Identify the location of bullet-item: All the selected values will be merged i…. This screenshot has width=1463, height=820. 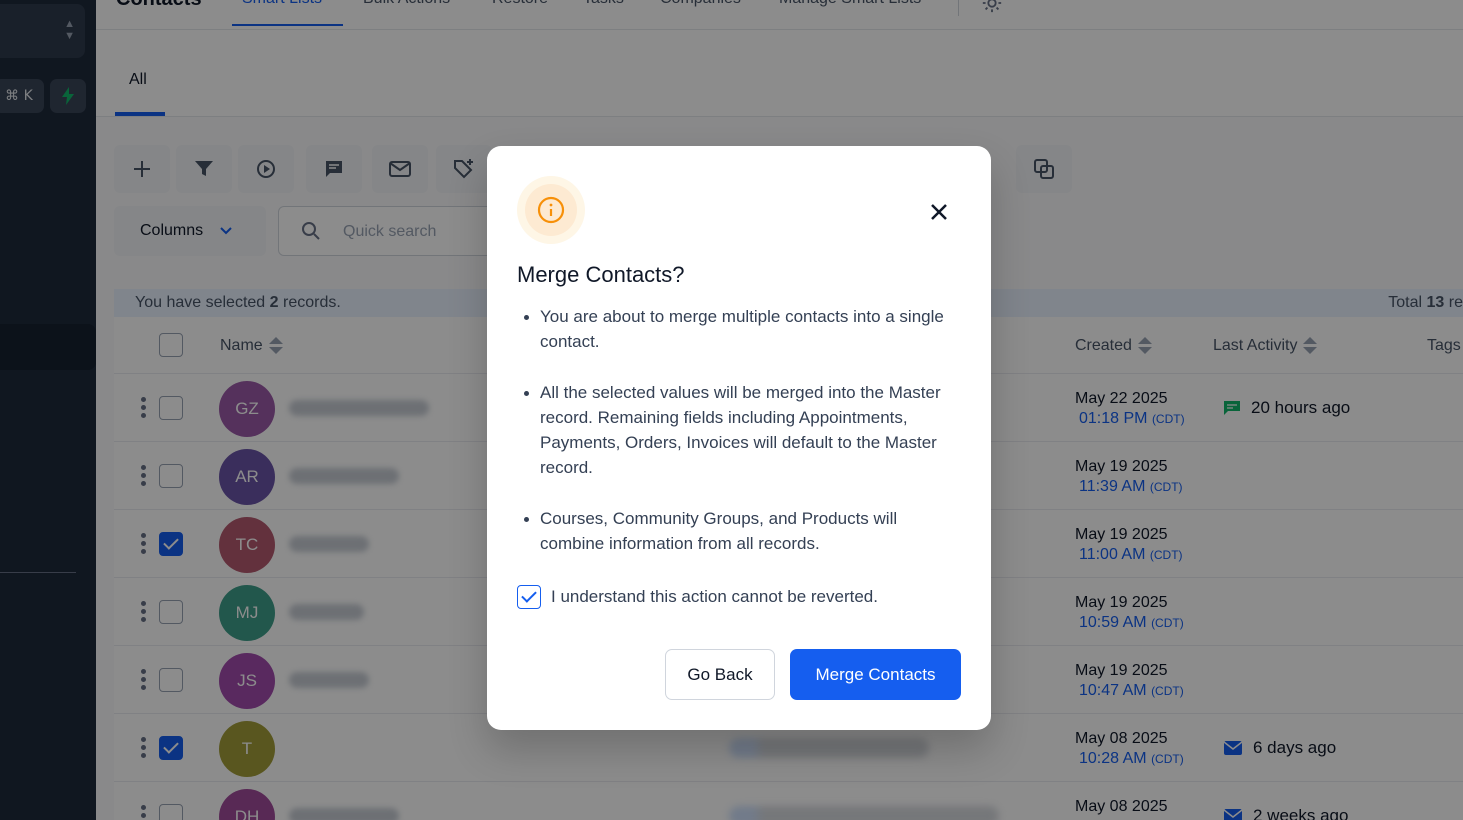
(737, 430).